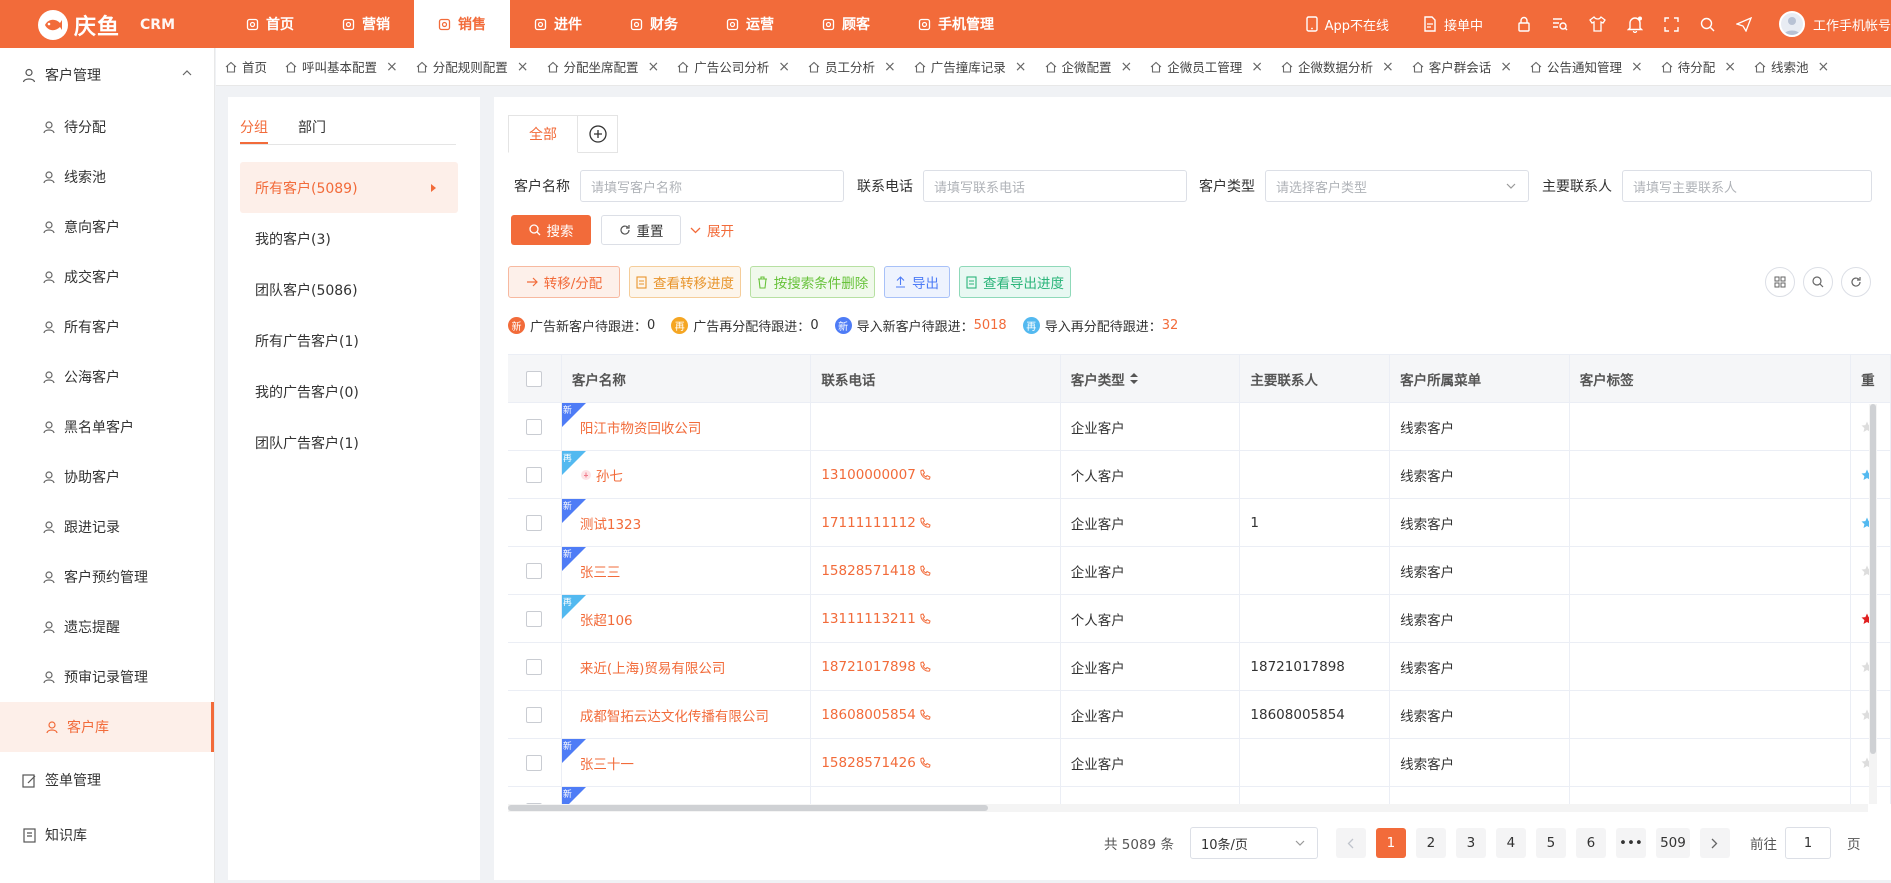  Describe the element at coordinates (1015, 282) in the screenshot. I see `export-progress-button: 查看导出进度` at that location.